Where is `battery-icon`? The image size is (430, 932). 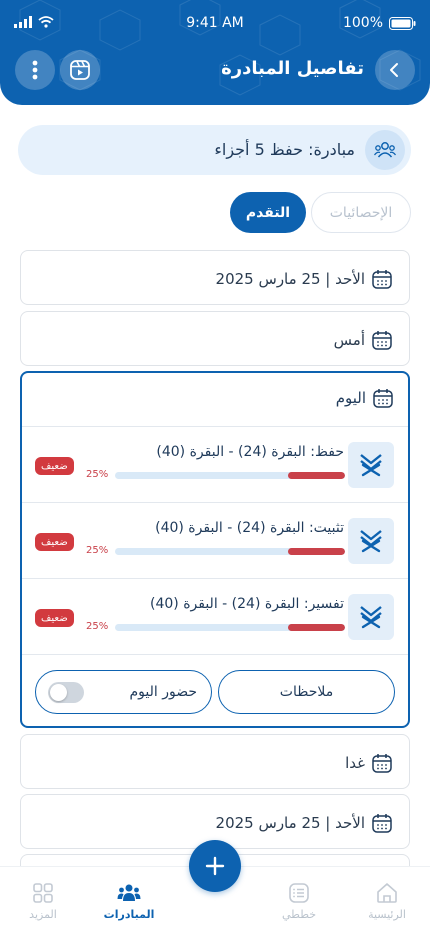 battery-icon is located at coordinates (402, 23).